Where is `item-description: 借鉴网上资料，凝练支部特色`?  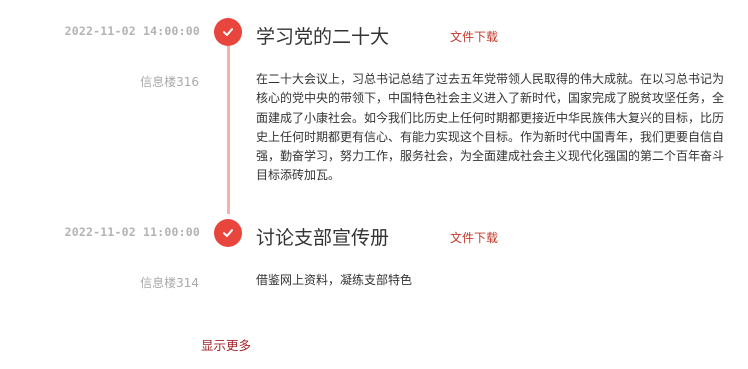 item-description: 借鉴网上资料，凝练支部特色 is located at coordinates (334, 280).